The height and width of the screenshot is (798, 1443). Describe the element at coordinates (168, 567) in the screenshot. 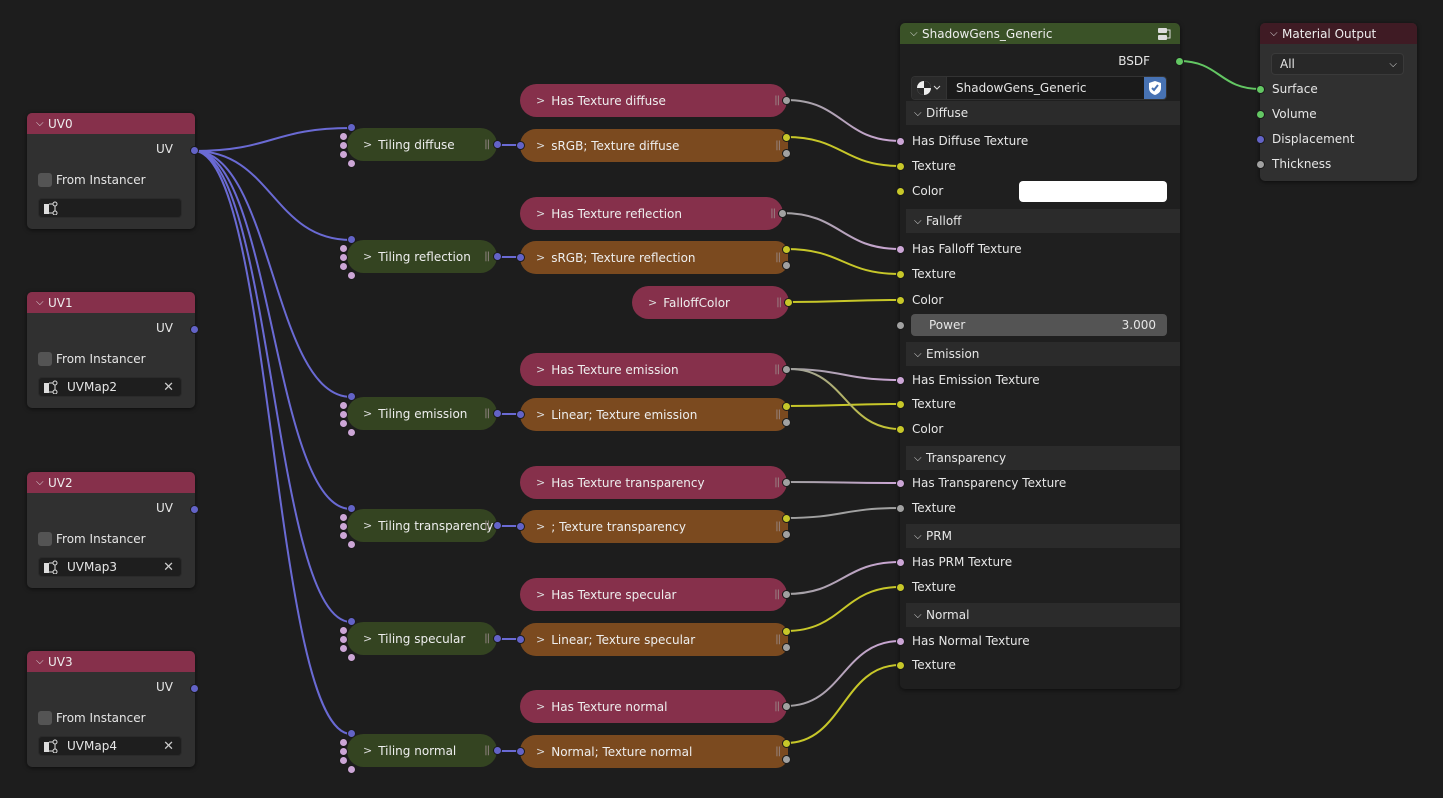

I see `clear-icon: ✕` at that location.